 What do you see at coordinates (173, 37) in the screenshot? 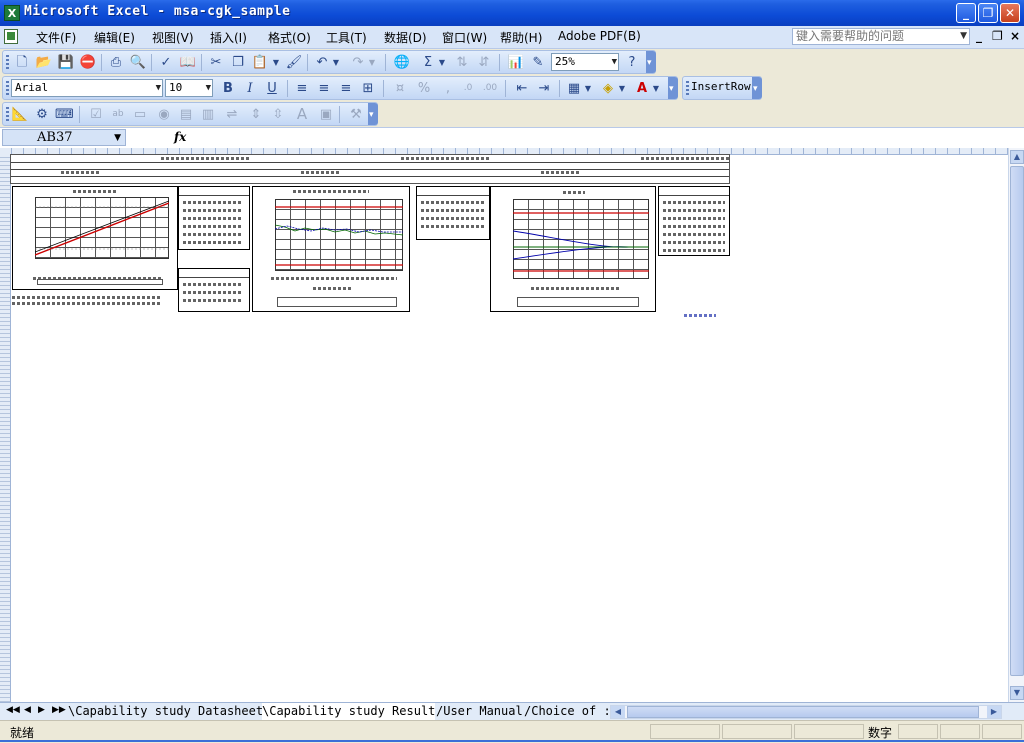
I see `menu-view: 视图(V)` at bounding box center [173, 37].